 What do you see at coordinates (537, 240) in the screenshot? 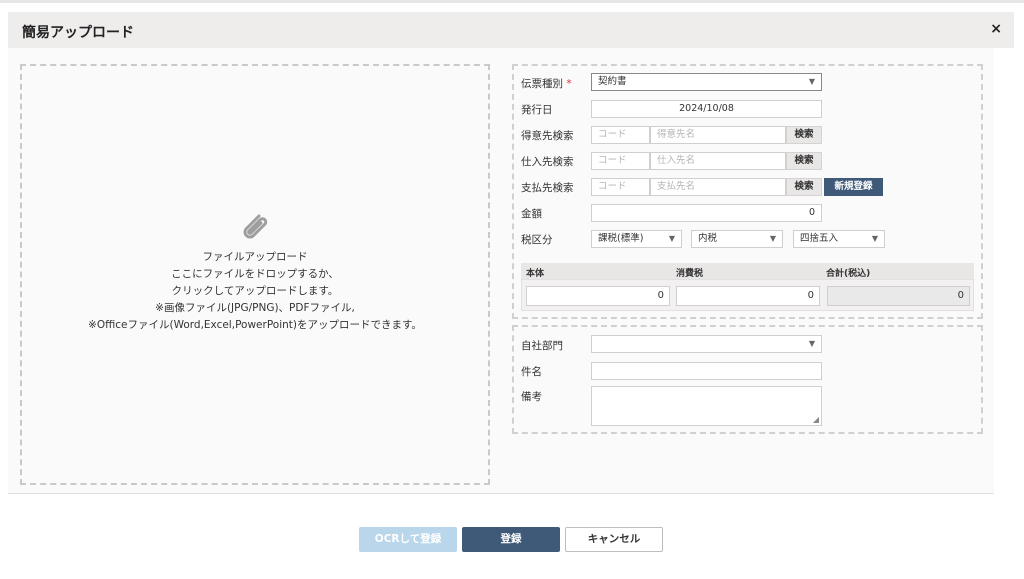
I see `tax-category-label: 税区分` at bounding box center [537, 240].